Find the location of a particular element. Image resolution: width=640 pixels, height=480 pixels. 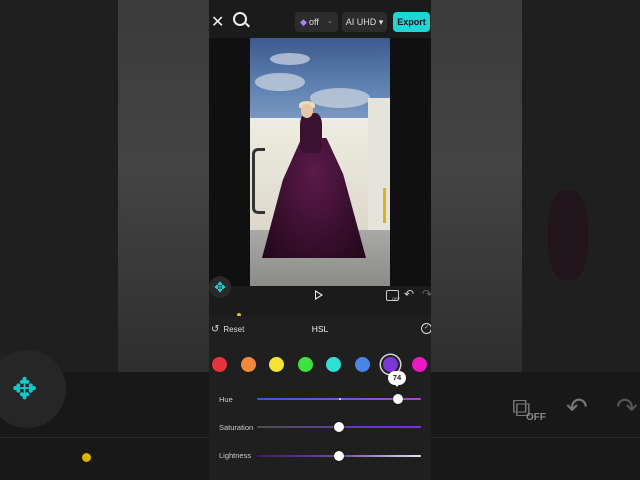

lightness-label: Lightness is located at coordinates (235, 455).